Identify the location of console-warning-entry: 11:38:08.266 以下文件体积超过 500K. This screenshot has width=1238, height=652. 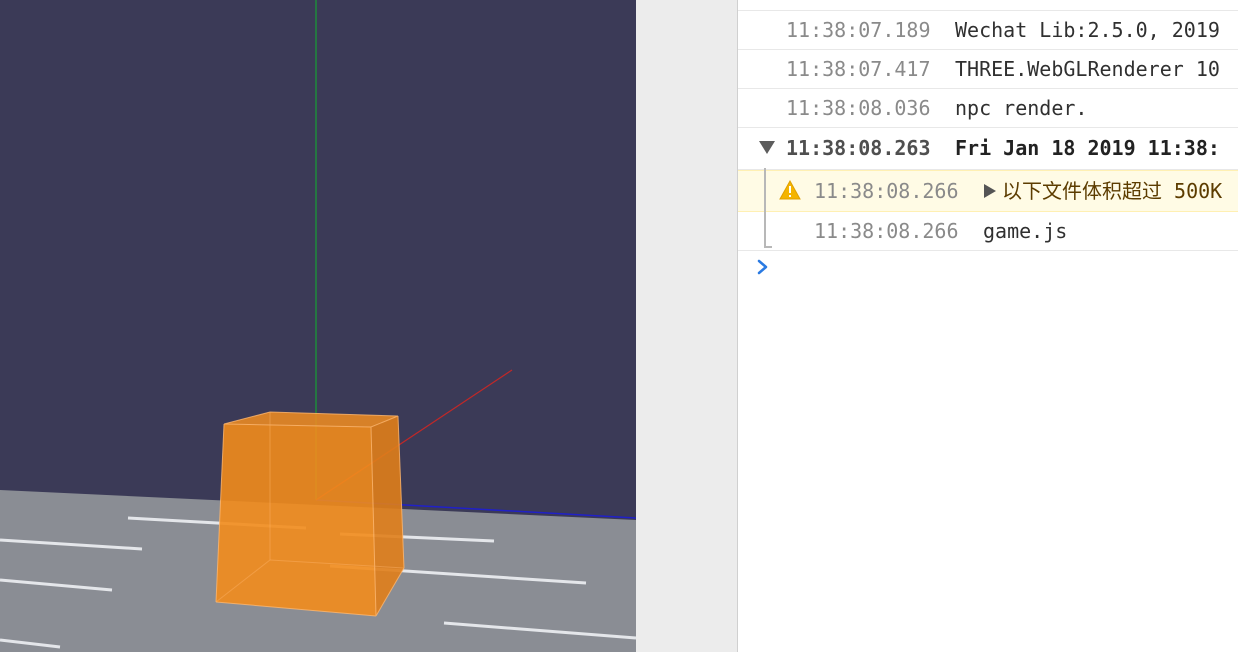
(988, 191).